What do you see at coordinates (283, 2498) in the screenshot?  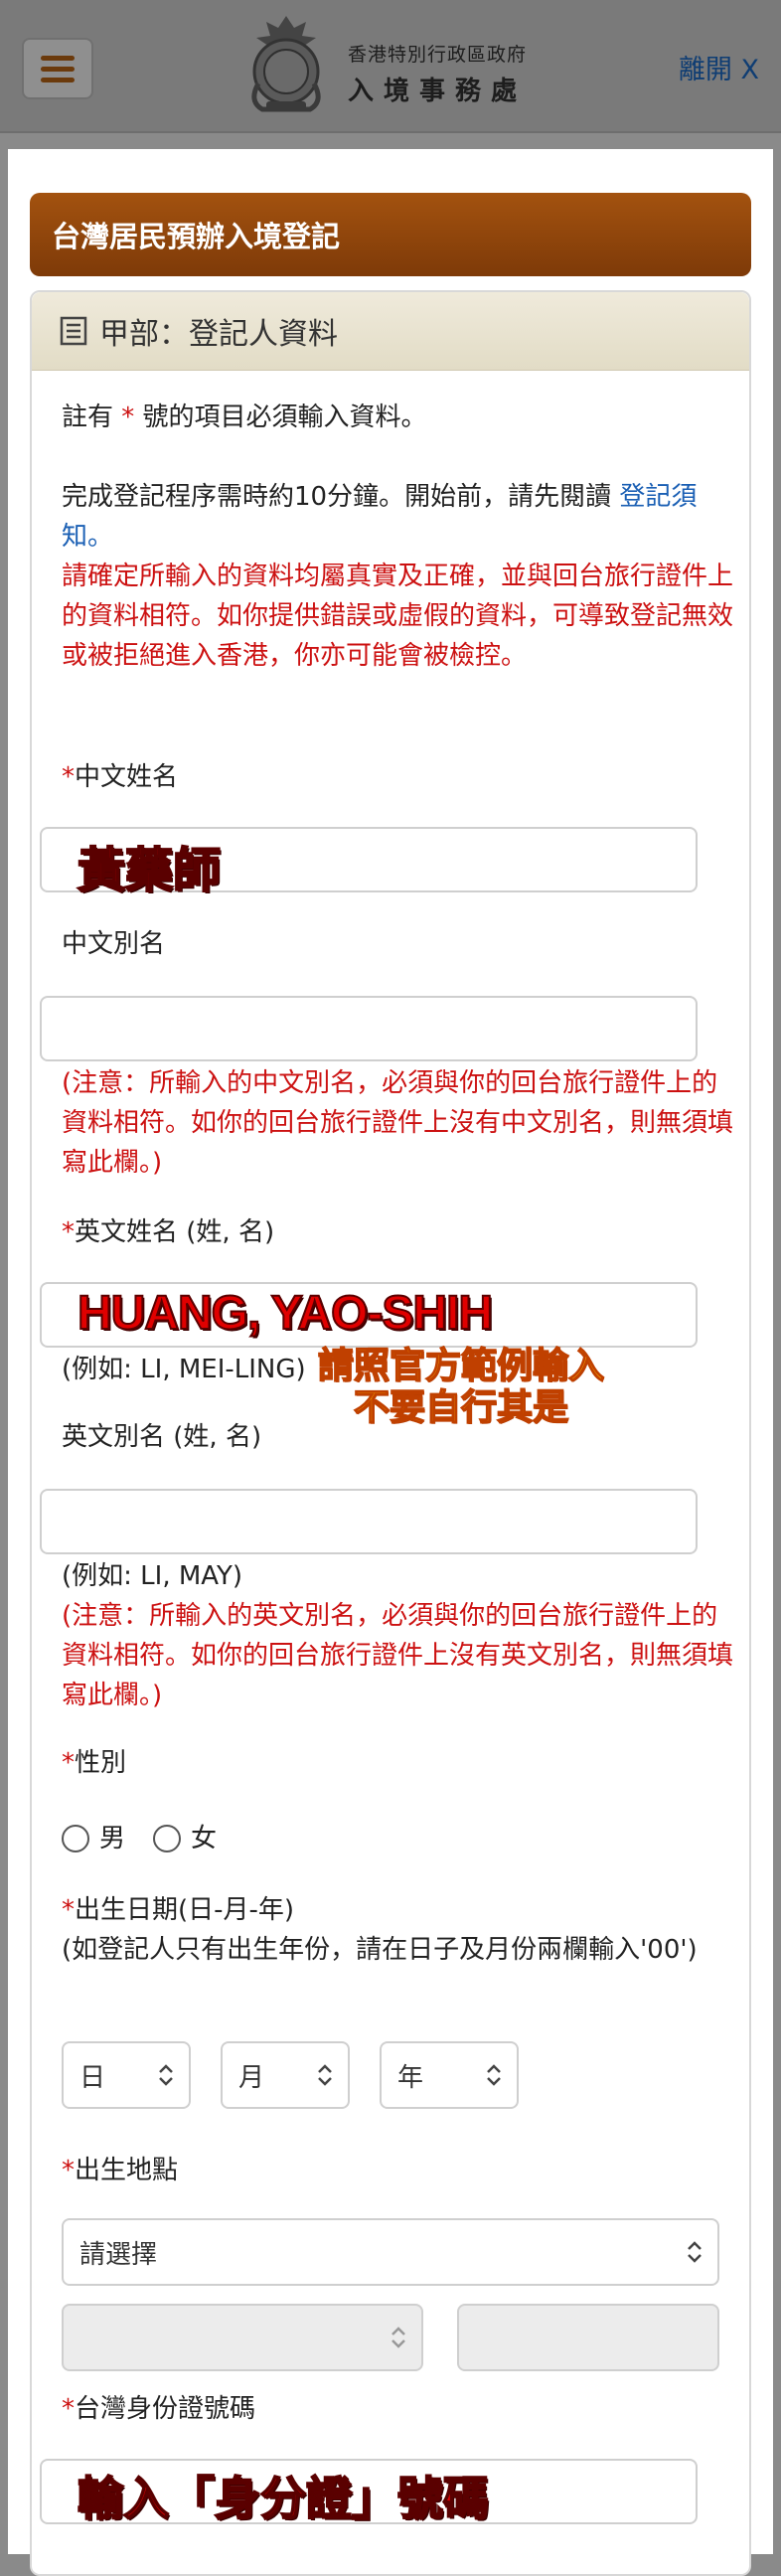 I see `taiwan-id-annotation: 輸入「身分證」號碼` at bounding box center [283, 2498].